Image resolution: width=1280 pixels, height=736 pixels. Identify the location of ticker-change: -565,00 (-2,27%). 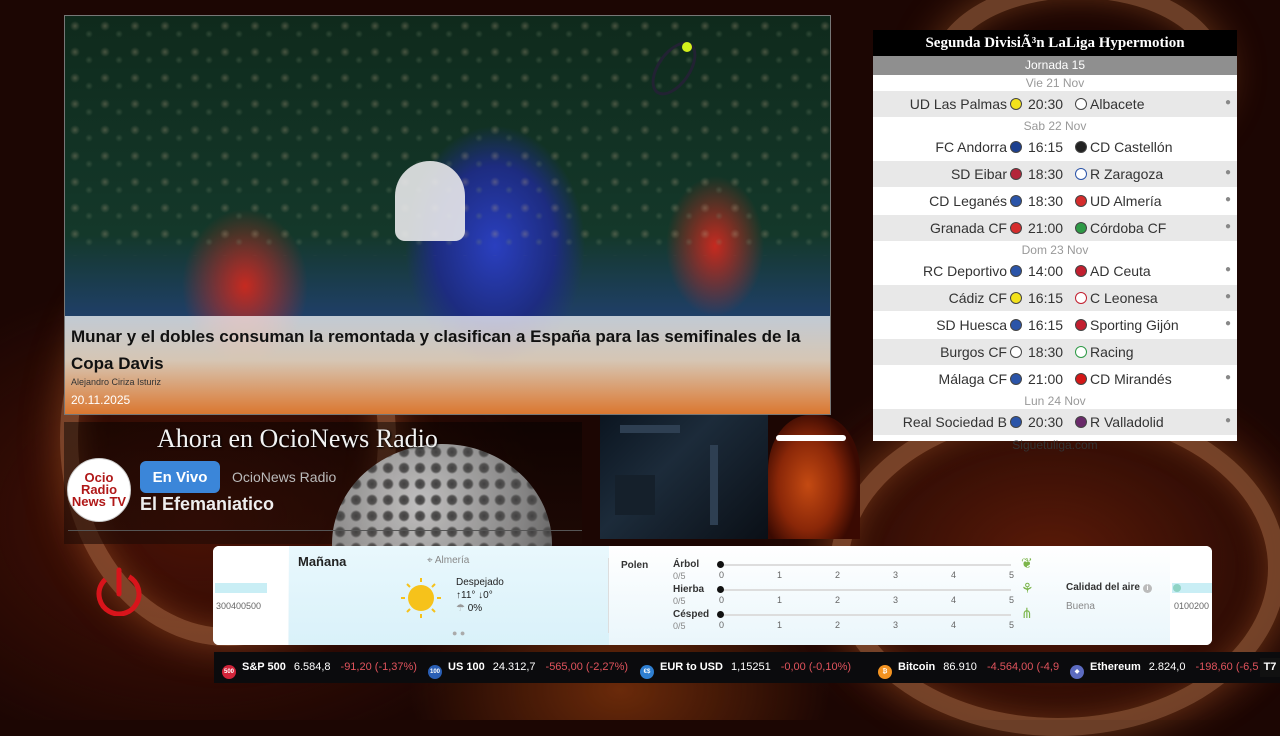
(587, 667).